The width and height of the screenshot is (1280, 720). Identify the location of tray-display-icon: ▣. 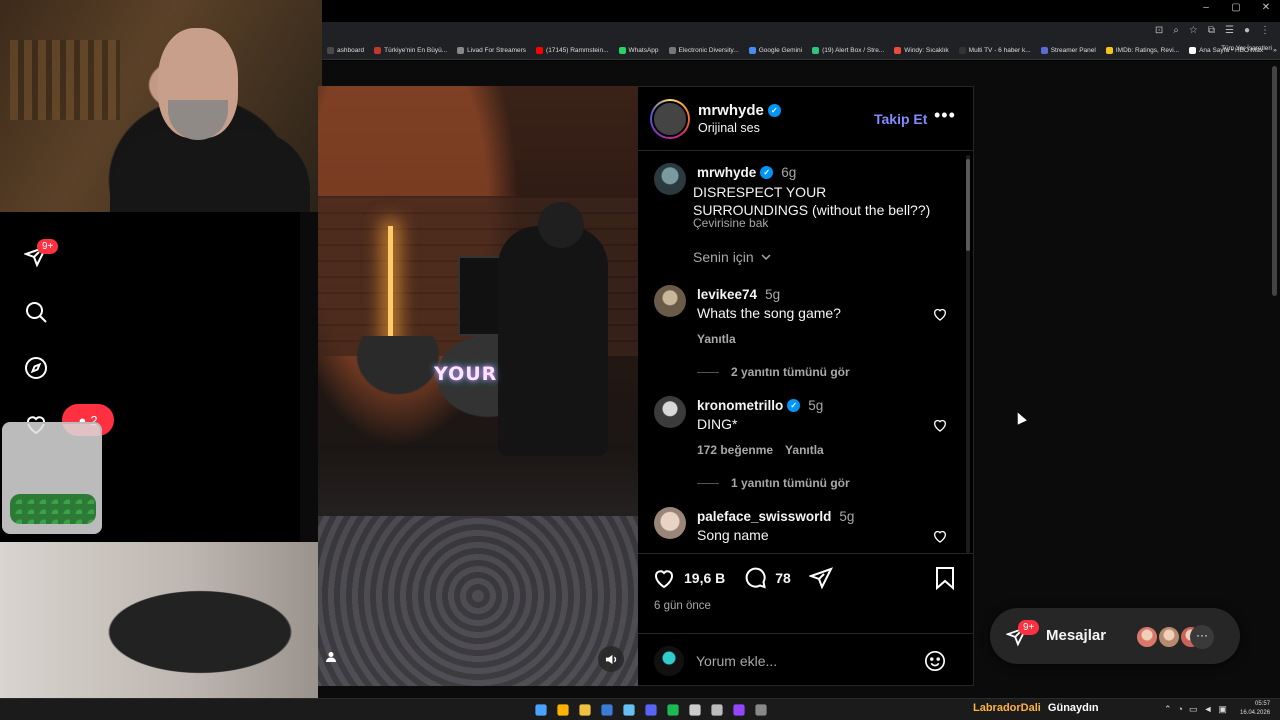
(1222, 709).